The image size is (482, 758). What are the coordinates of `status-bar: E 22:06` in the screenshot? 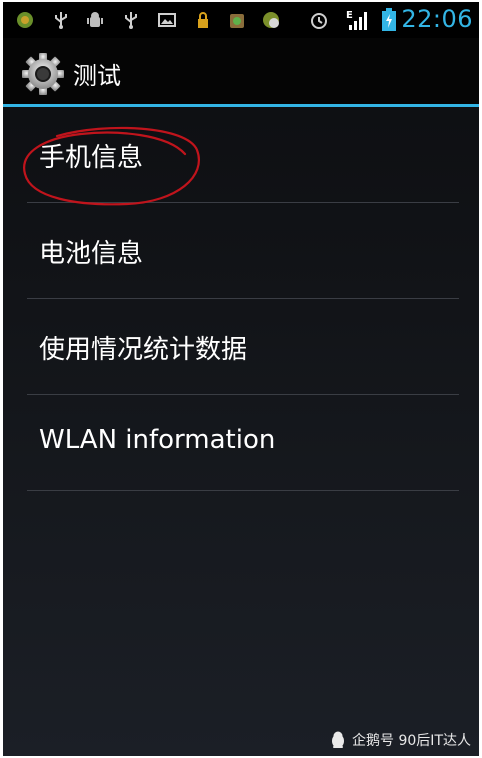 It's located at (241, 20).